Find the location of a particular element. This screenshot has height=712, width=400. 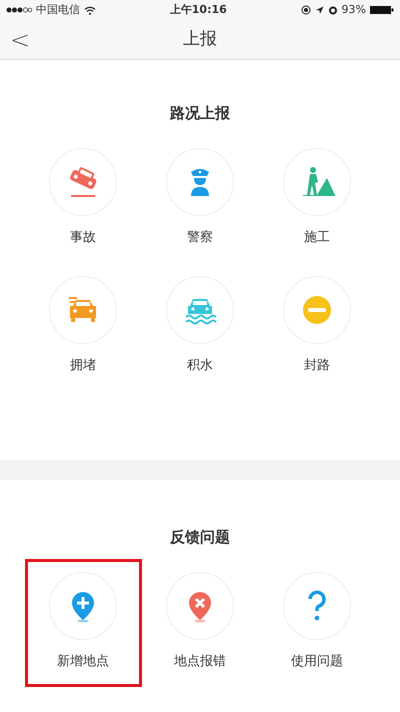

status-time: 上午10:16 is located at coordinates (198, 10).